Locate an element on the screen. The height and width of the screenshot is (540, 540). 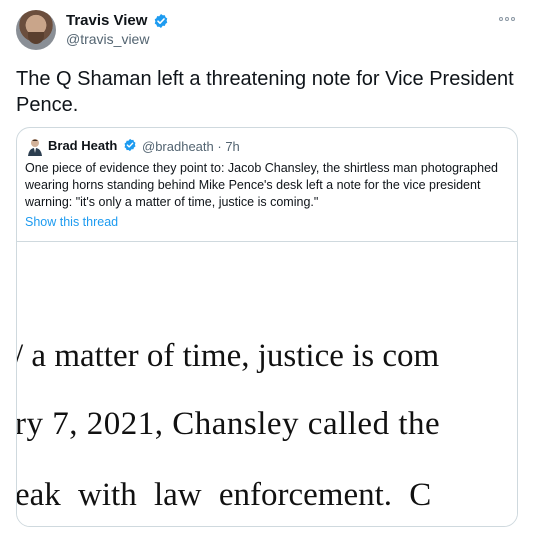
document-text-line: ry 7, 2021, Chansley called the is located at coordinates (229, 424).